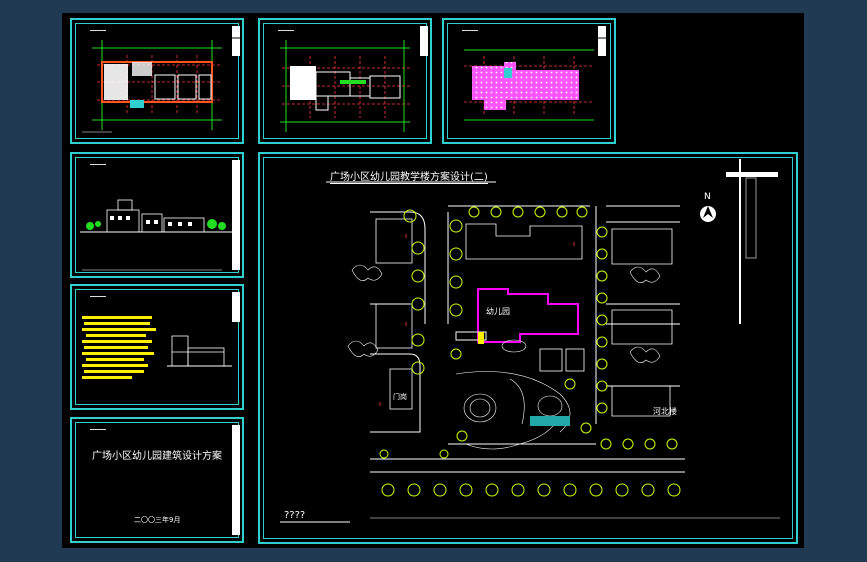 This screenshot has height=562, width=867. What do you see at coordinates (498, 311) in the screenshot?
I see `kindergarten-label: 幼儿园` at bounding box center [498, 311].